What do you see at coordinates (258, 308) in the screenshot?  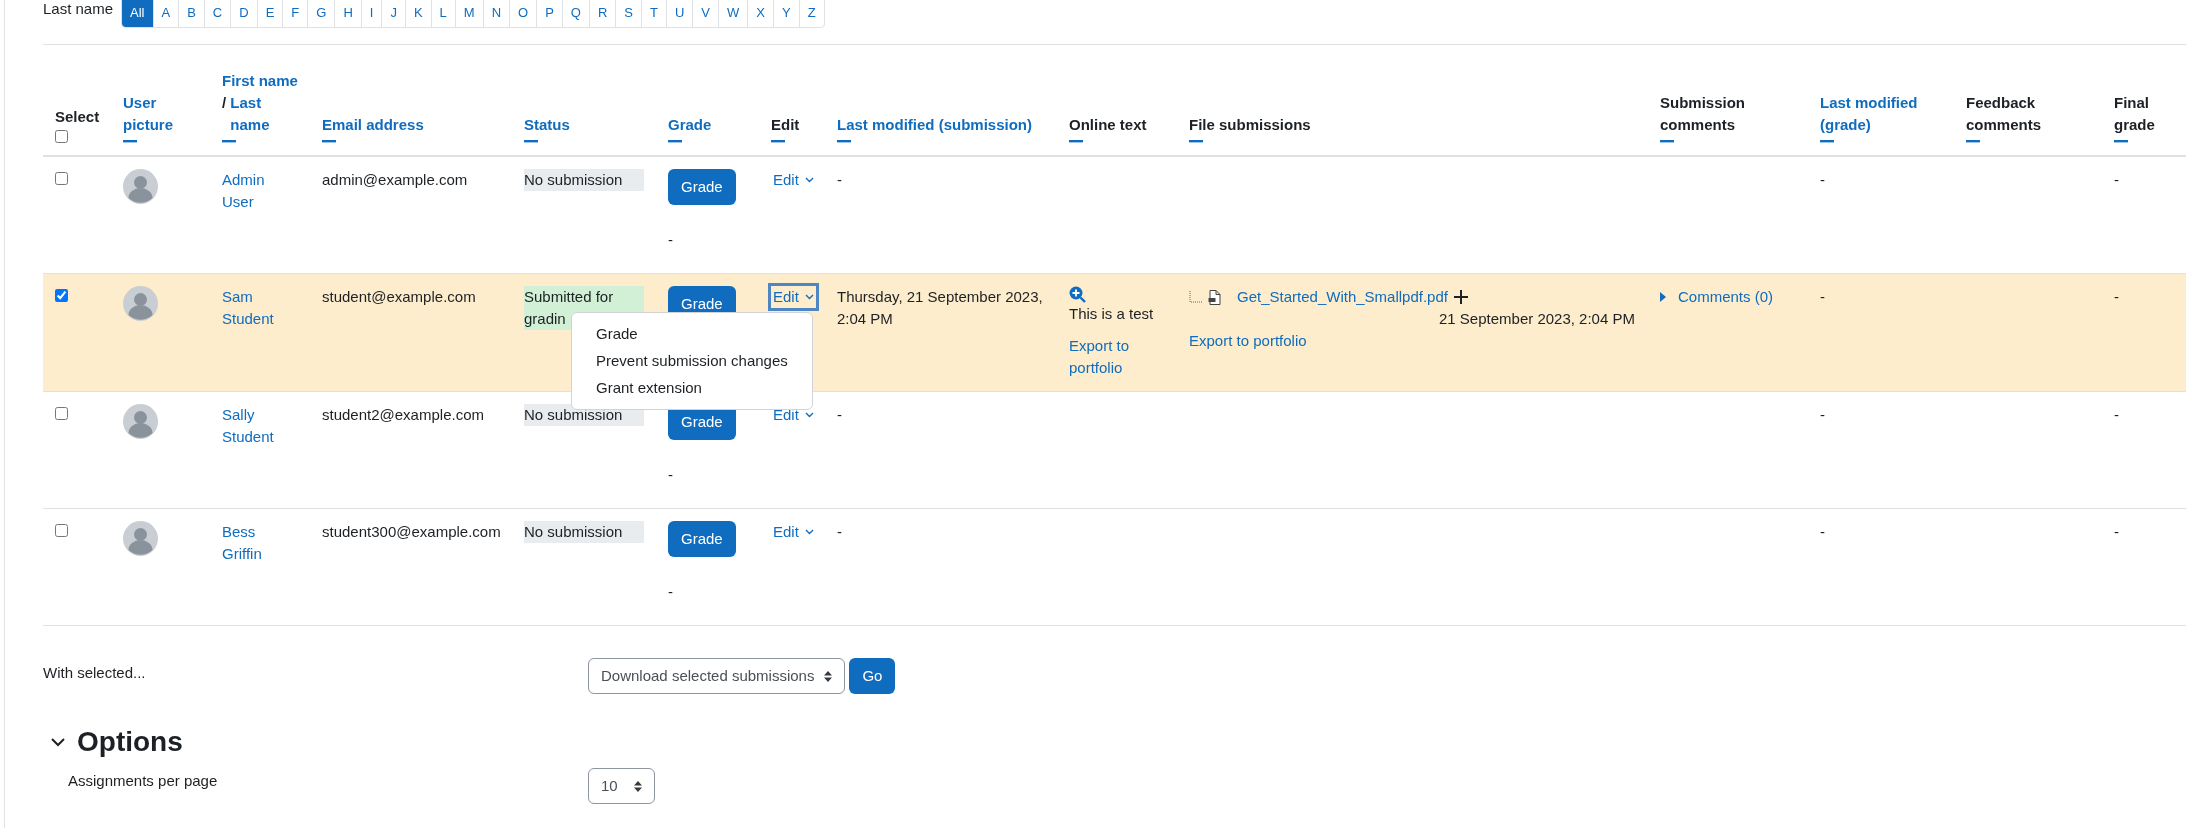 I see `user-name-link: Sam Student` at bounding box center [258, 308].